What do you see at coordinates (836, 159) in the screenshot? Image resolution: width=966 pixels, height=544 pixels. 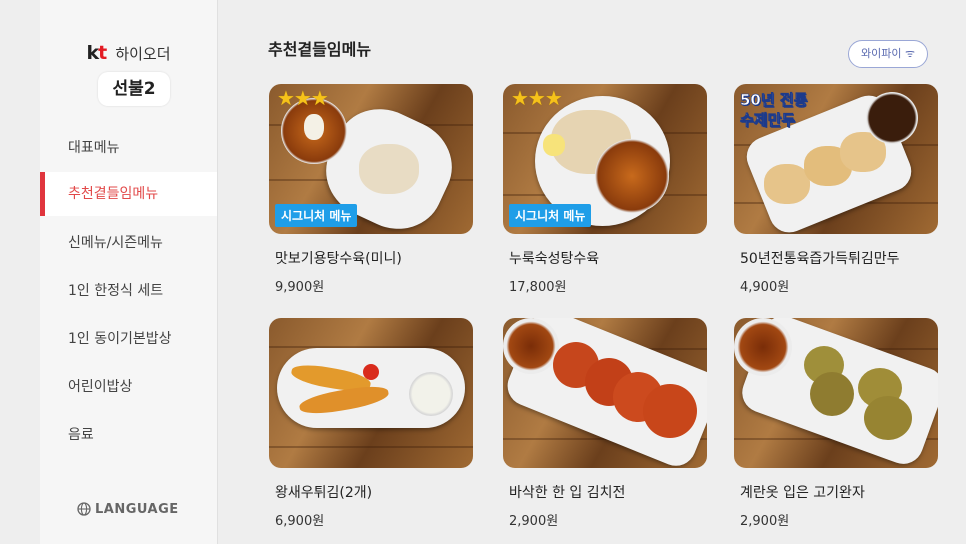 I see `menu-photo: 50년 전통 수제만두` at bounding box center [836, 159].